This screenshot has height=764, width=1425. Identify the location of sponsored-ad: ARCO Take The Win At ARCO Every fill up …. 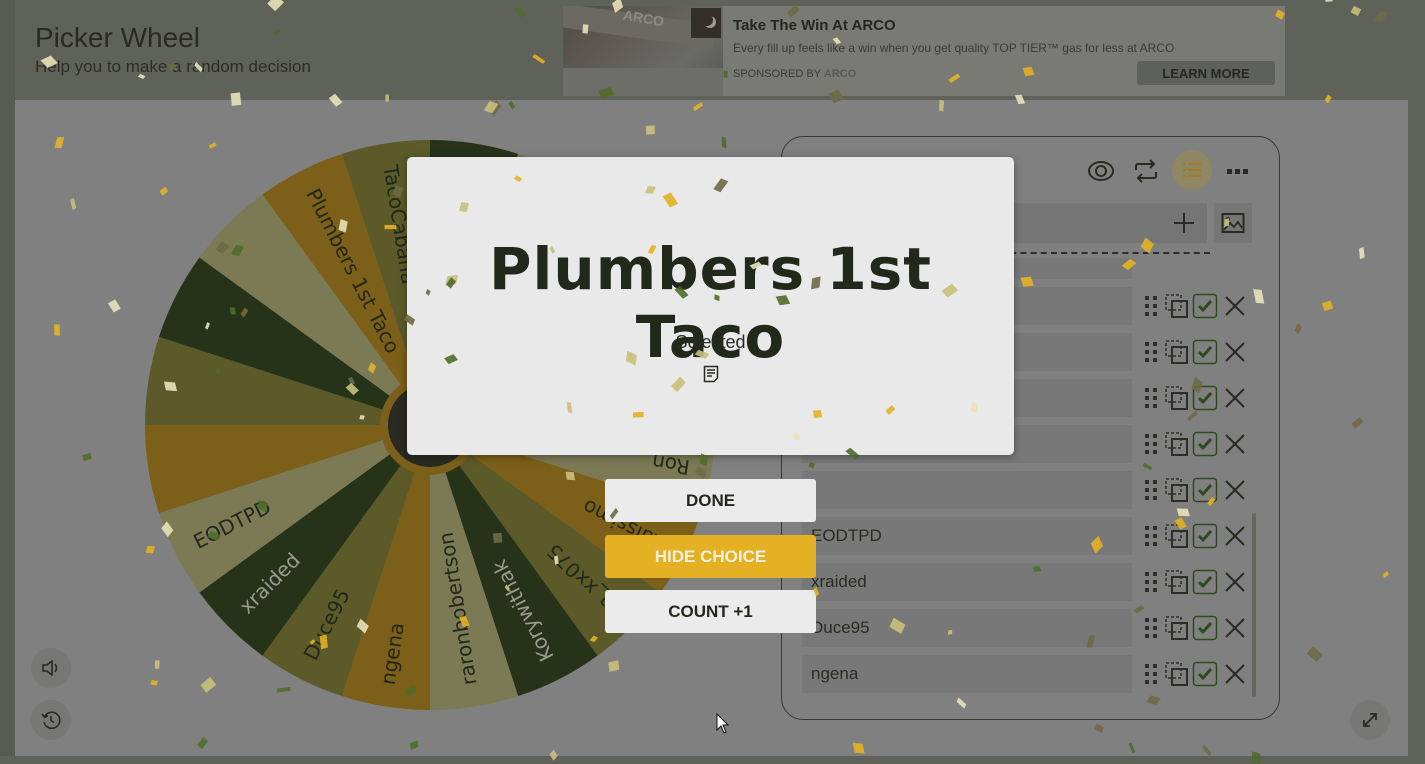
(924, 51).